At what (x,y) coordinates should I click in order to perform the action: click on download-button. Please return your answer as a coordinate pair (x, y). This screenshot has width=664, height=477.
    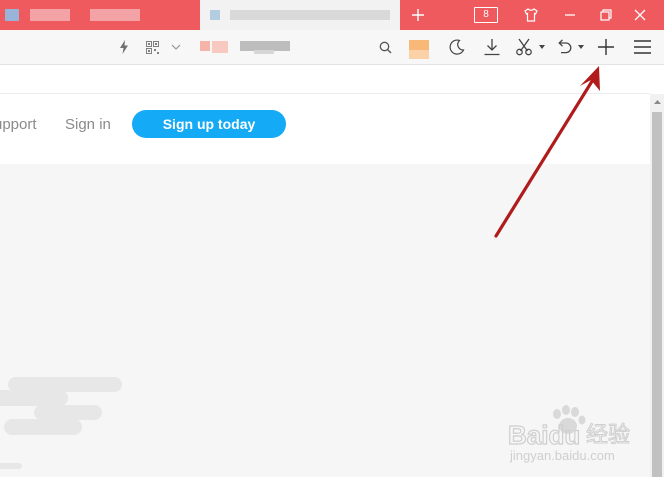
    Looking at the image, I should click on (492, 47).